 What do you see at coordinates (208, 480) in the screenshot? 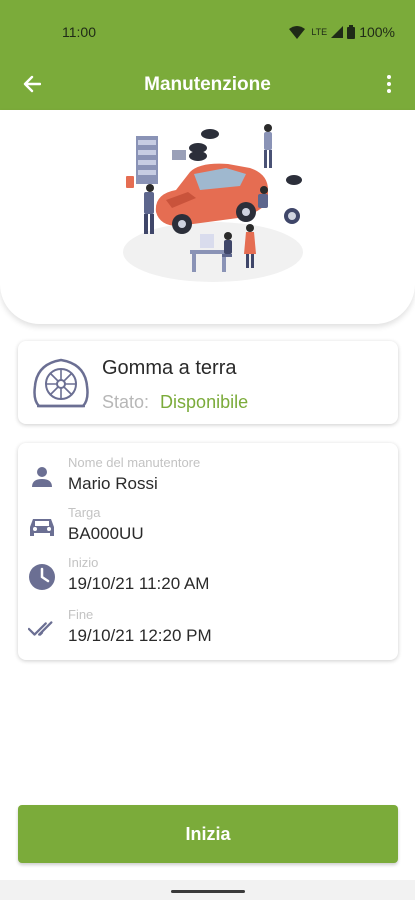
I see `detail-technician: Nome del manutentore Mario Rossi` at bounding box center [208, 480].